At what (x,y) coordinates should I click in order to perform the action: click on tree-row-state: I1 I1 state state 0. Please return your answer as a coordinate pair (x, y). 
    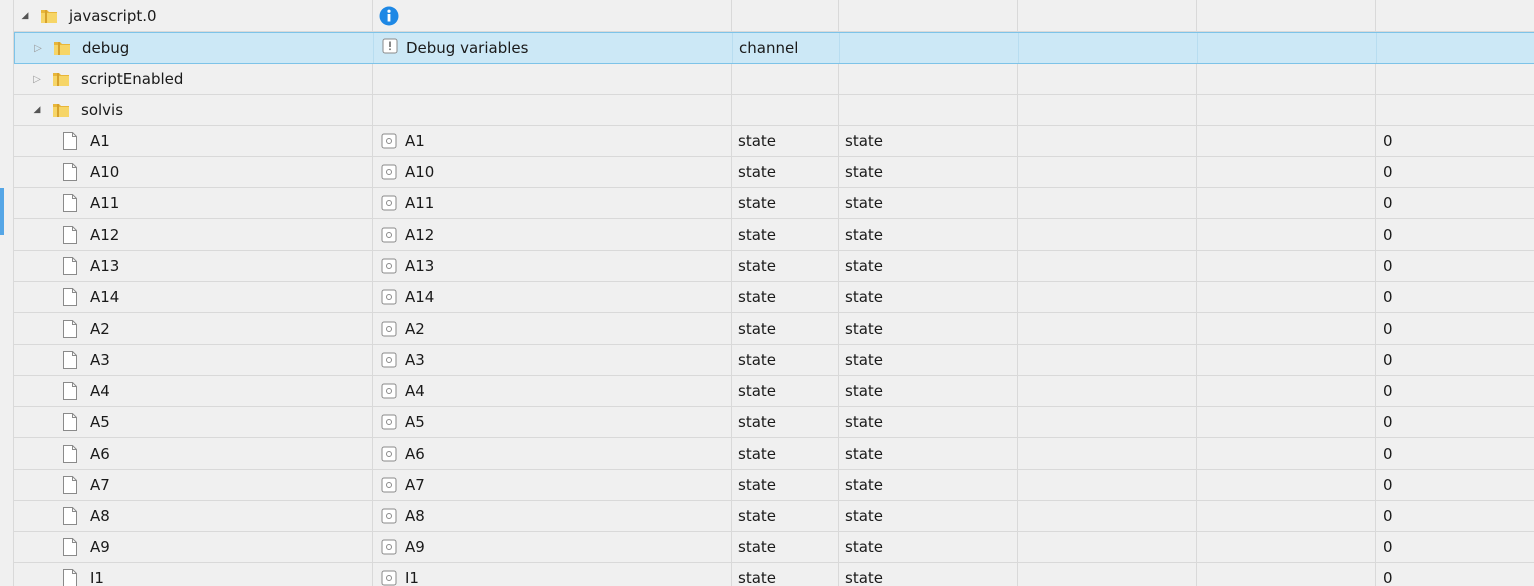
    Looking at the image, I should click on (774, 574).